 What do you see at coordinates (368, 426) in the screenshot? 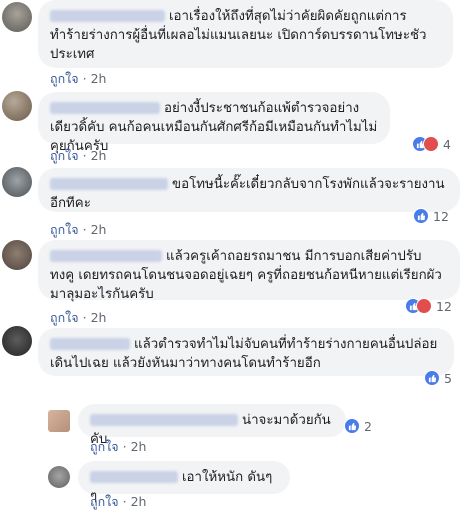
I see `reaction-count: 2` at bounding box center [368, 426].